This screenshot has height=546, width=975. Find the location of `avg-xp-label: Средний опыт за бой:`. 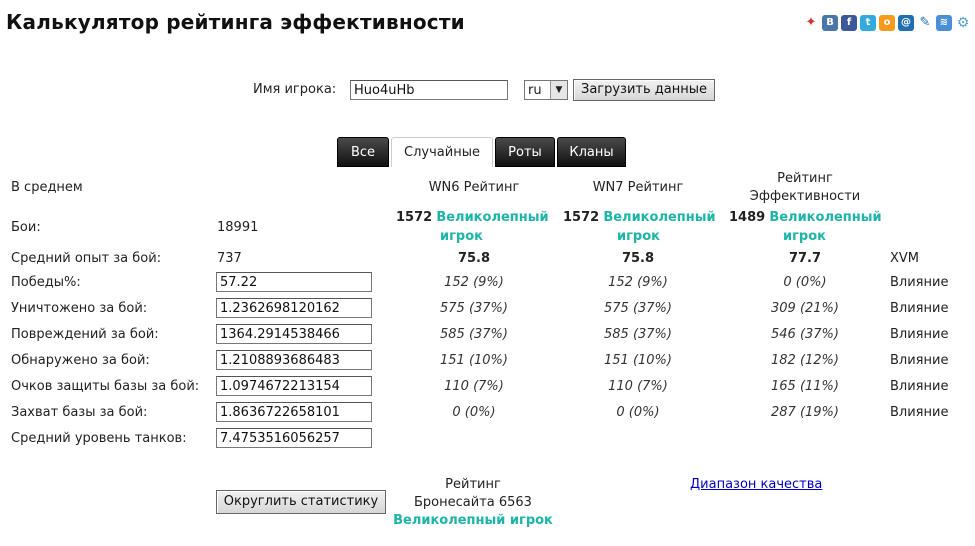

avg-xp-label: Средний опыт за бой: is located at coordinates (86, 258).